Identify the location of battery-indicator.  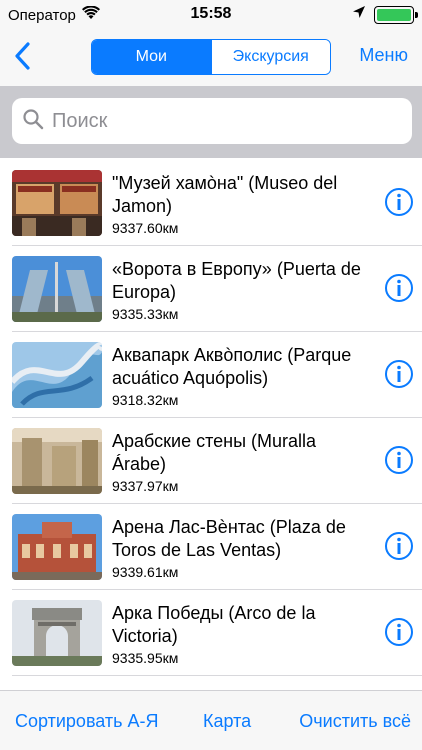
(396, 14).